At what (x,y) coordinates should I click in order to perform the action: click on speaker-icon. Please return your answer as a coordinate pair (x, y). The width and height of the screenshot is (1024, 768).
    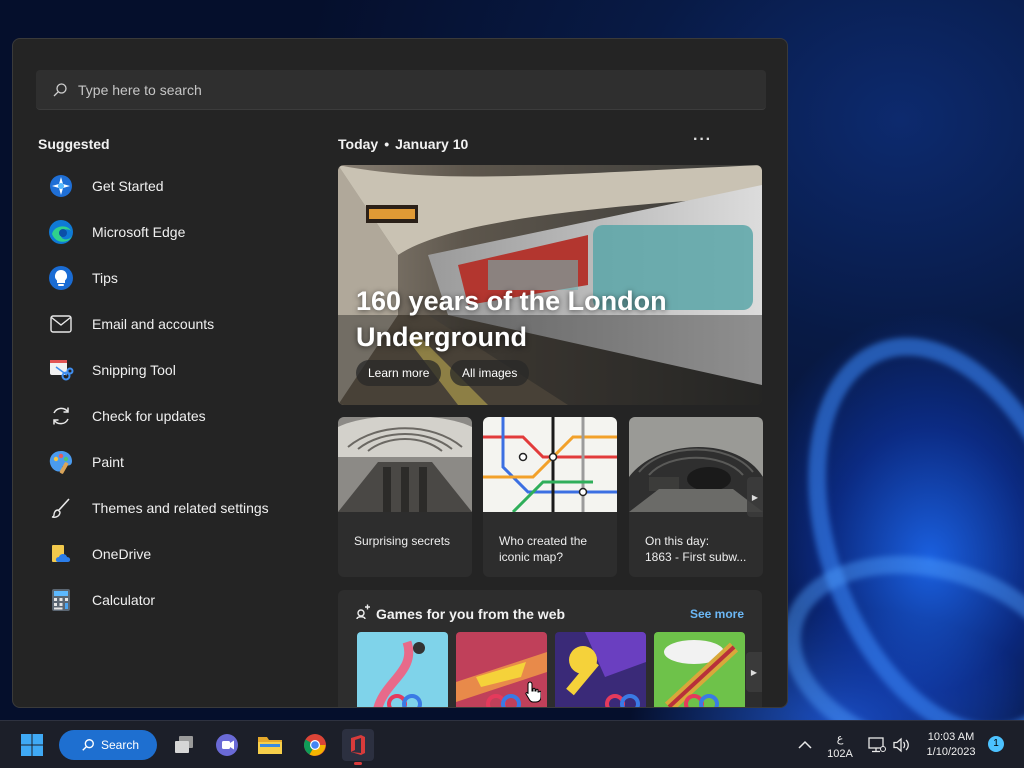
    Looking at the image, I should click on (901, 745).